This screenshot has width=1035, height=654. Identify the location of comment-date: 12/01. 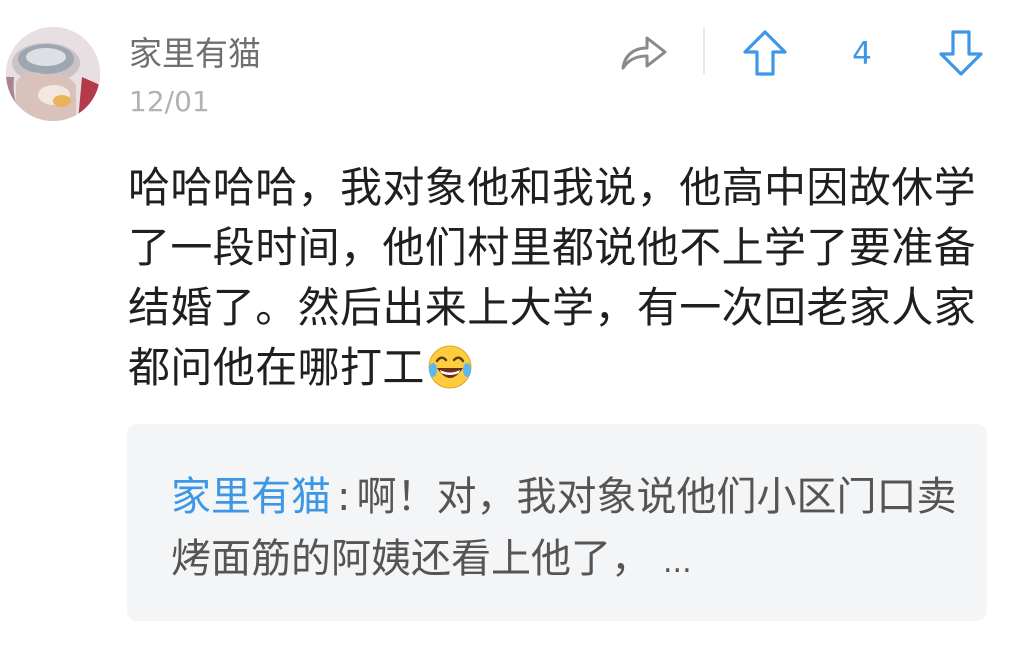
(169, 101).